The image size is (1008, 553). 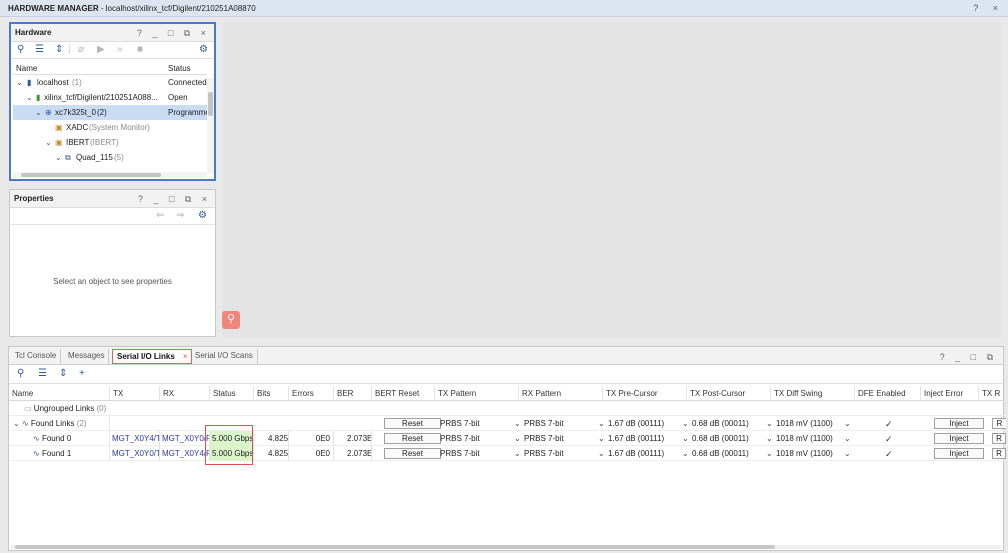 What do you see at coordinates (645, 393) in the screenshot?
I see `col-tx-pre-cursor: TX Pre-Cursor` at bounding box center [645, 393].